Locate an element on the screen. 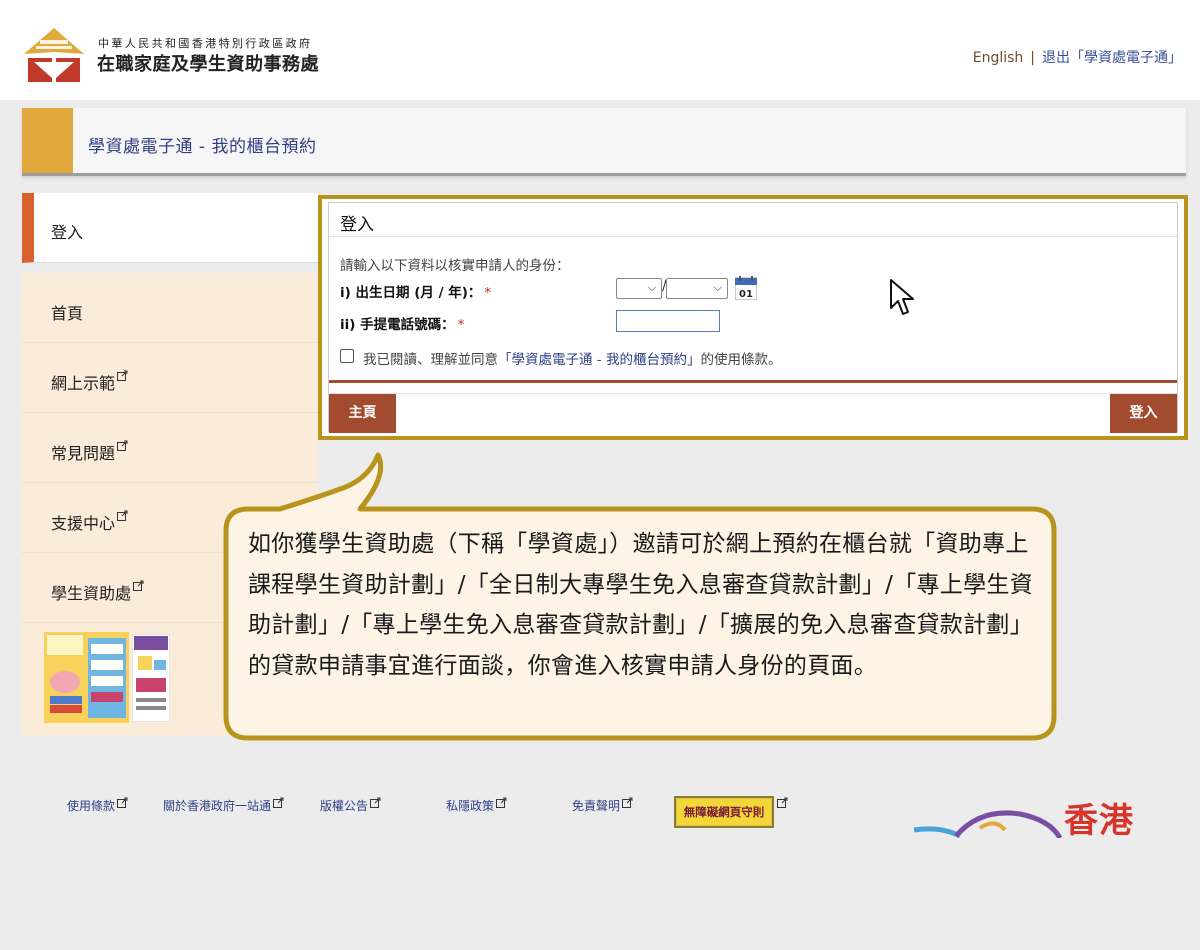  agency-name: 在職家庭及學生資助事務處 is located at coordinates (208, 64).